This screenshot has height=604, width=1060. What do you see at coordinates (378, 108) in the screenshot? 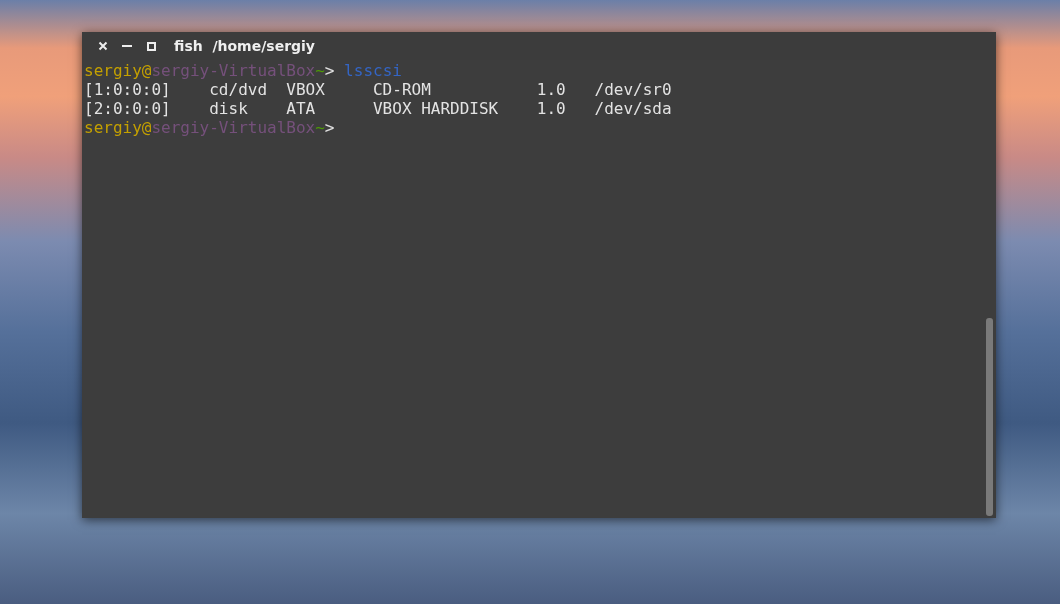
I see `output-line: [2:0:0:0] disk ATA VBOX HARDDISK 1.0 /dev/sda` at bounding box center [378, 108].